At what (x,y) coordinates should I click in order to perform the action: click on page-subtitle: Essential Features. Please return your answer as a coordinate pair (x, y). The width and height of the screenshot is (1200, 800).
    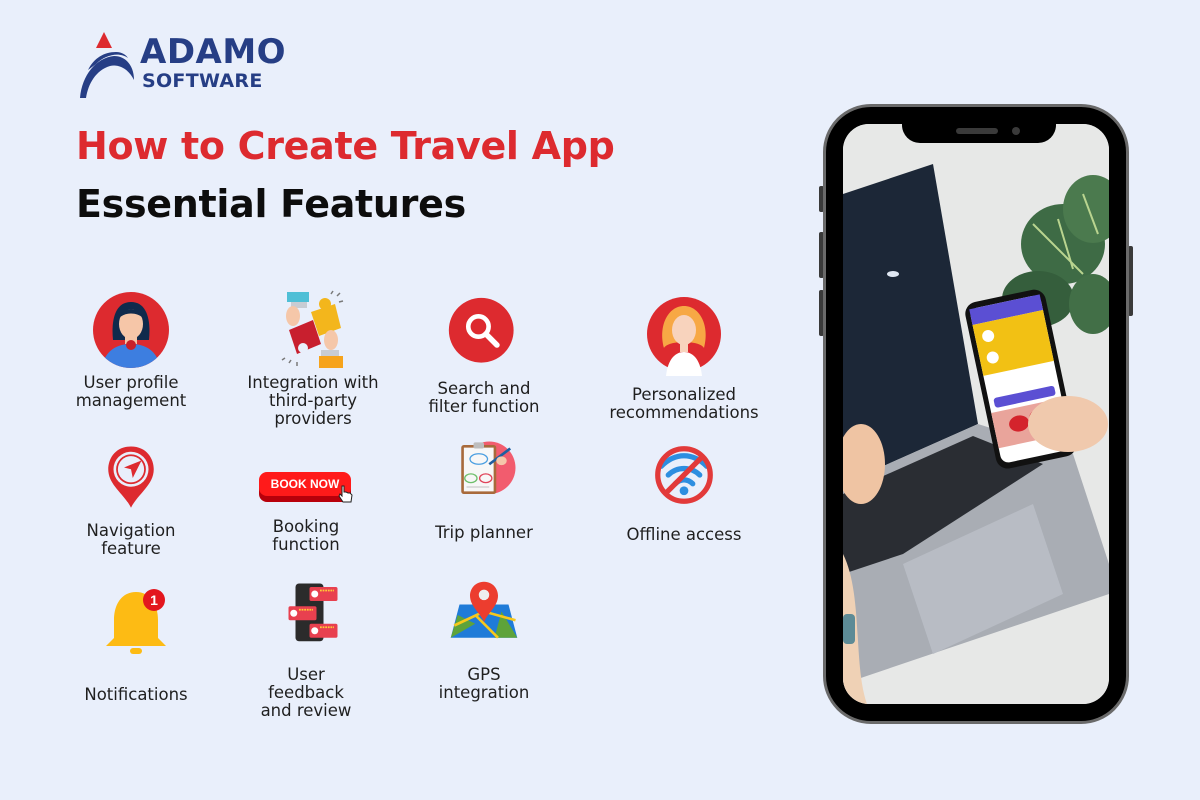
    Looking at the image, I should click on (271, 204).